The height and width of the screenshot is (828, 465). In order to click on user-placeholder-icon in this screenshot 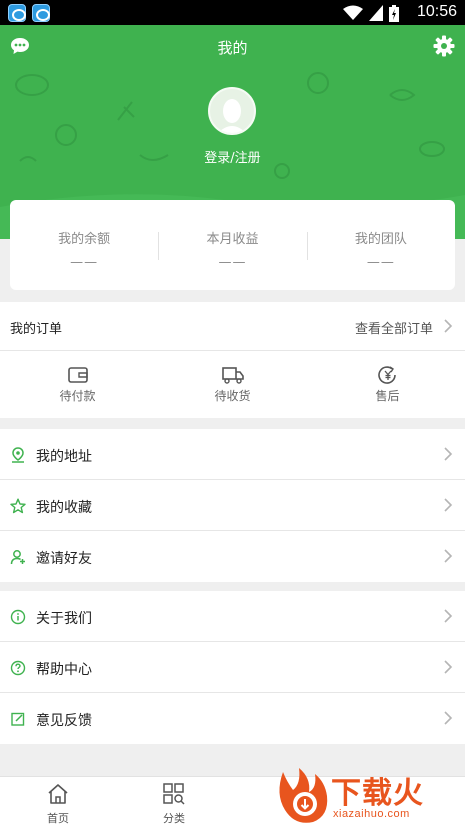, I will do `click(232, 116)`.